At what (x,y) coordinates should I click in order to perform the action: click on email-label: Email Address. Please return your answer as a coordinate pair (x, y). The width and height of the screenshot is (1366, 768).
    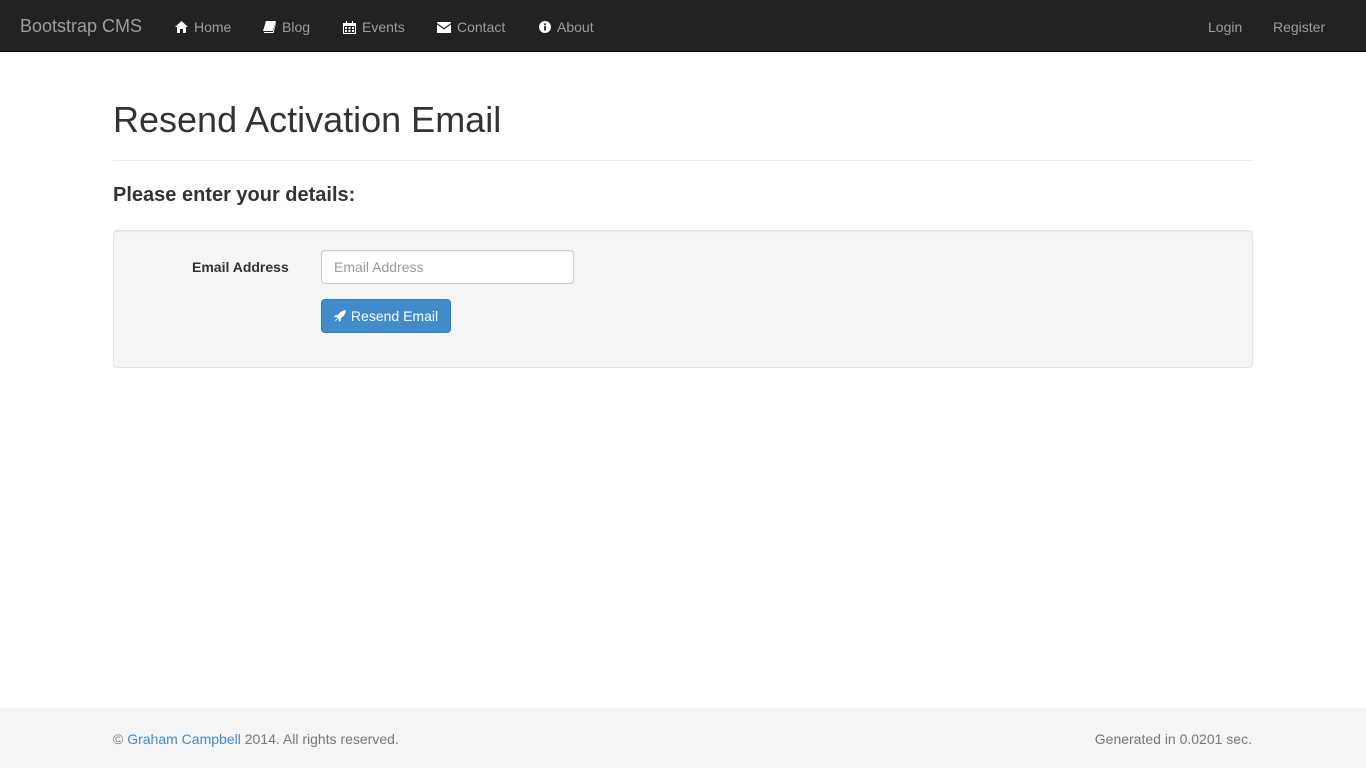
    Looking at the image, I should click on (240, 267).